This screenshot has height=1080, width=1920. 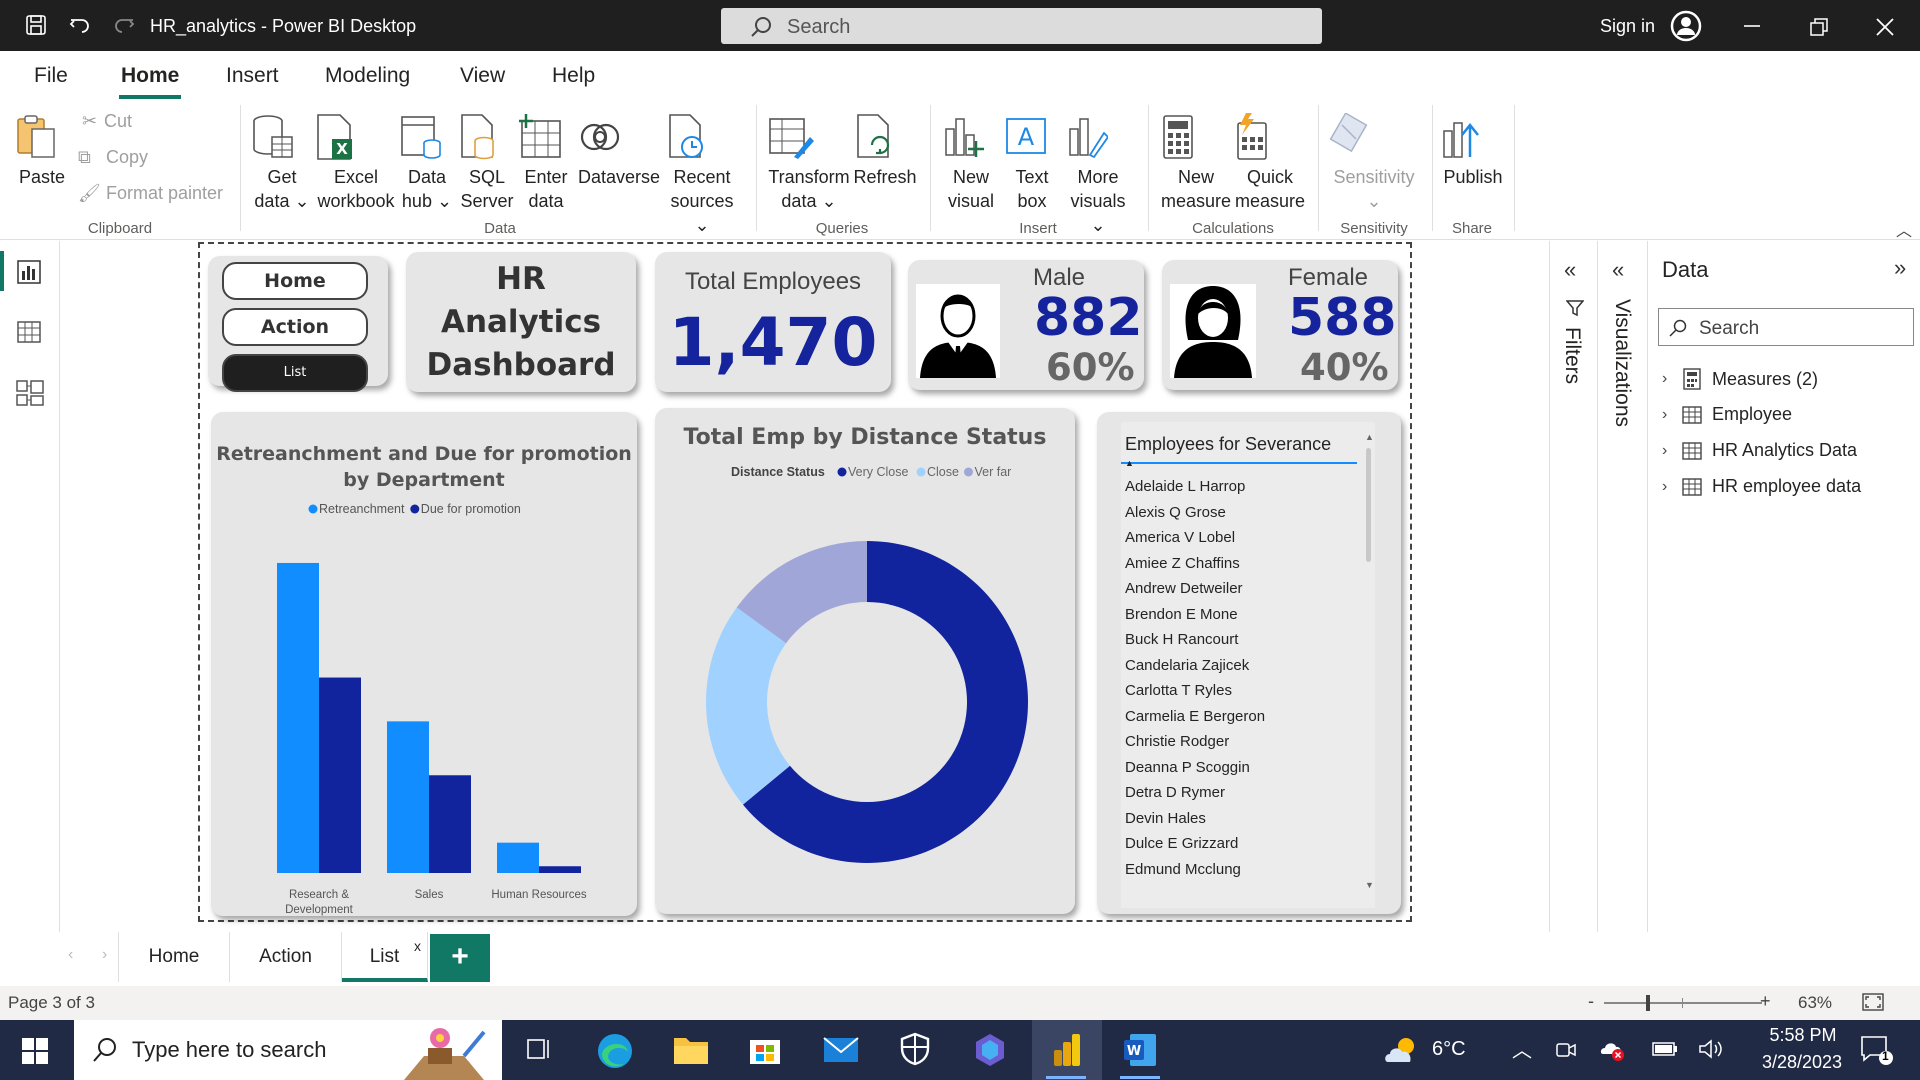 What do you see at coordinates (356, 163) in the screenshot?
I see `excel-workbook-button: X Excel workbook` at bounding box center [356, 163].